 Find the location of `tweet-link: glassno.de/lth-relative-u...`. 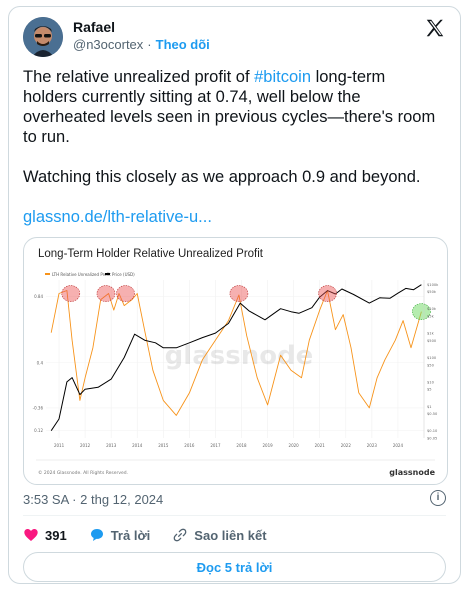

tweet-link: glassno.de/lth-relative-u... is located at coordinates (117, 217).